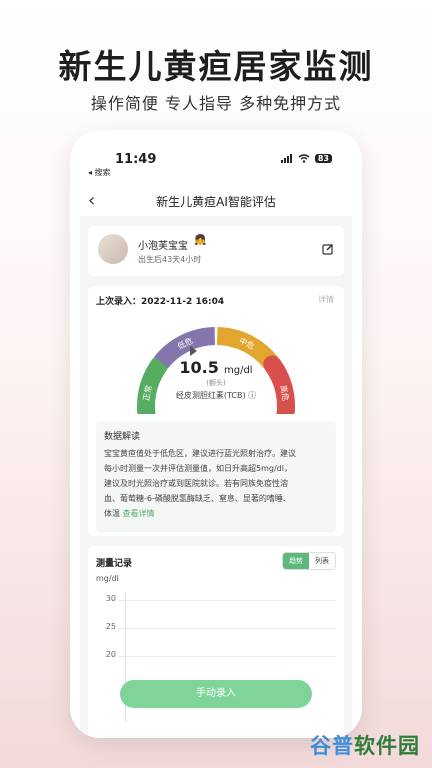  I want to click on baby-profile-card: 小泡芙宝宝 👧 出生后43天4小时, so click(216, 251).